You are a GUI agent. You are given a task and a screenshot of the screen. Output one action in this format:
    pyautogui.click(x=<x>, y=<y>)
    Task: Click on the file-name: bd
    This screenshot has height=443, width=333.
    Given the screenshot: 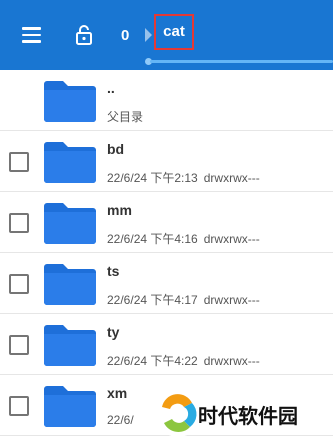 What is the action you would take?
    pyautogui.click(x=116, y=149)
    